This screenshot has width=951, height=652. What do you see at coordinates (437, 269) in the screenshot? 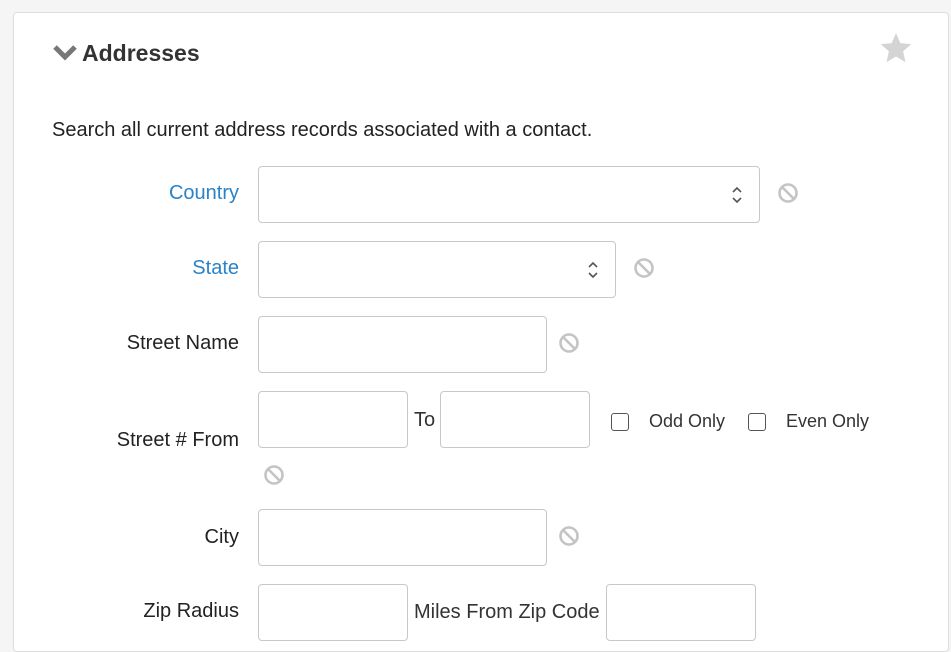
I see `state-select` at bounding box center [437, 269].